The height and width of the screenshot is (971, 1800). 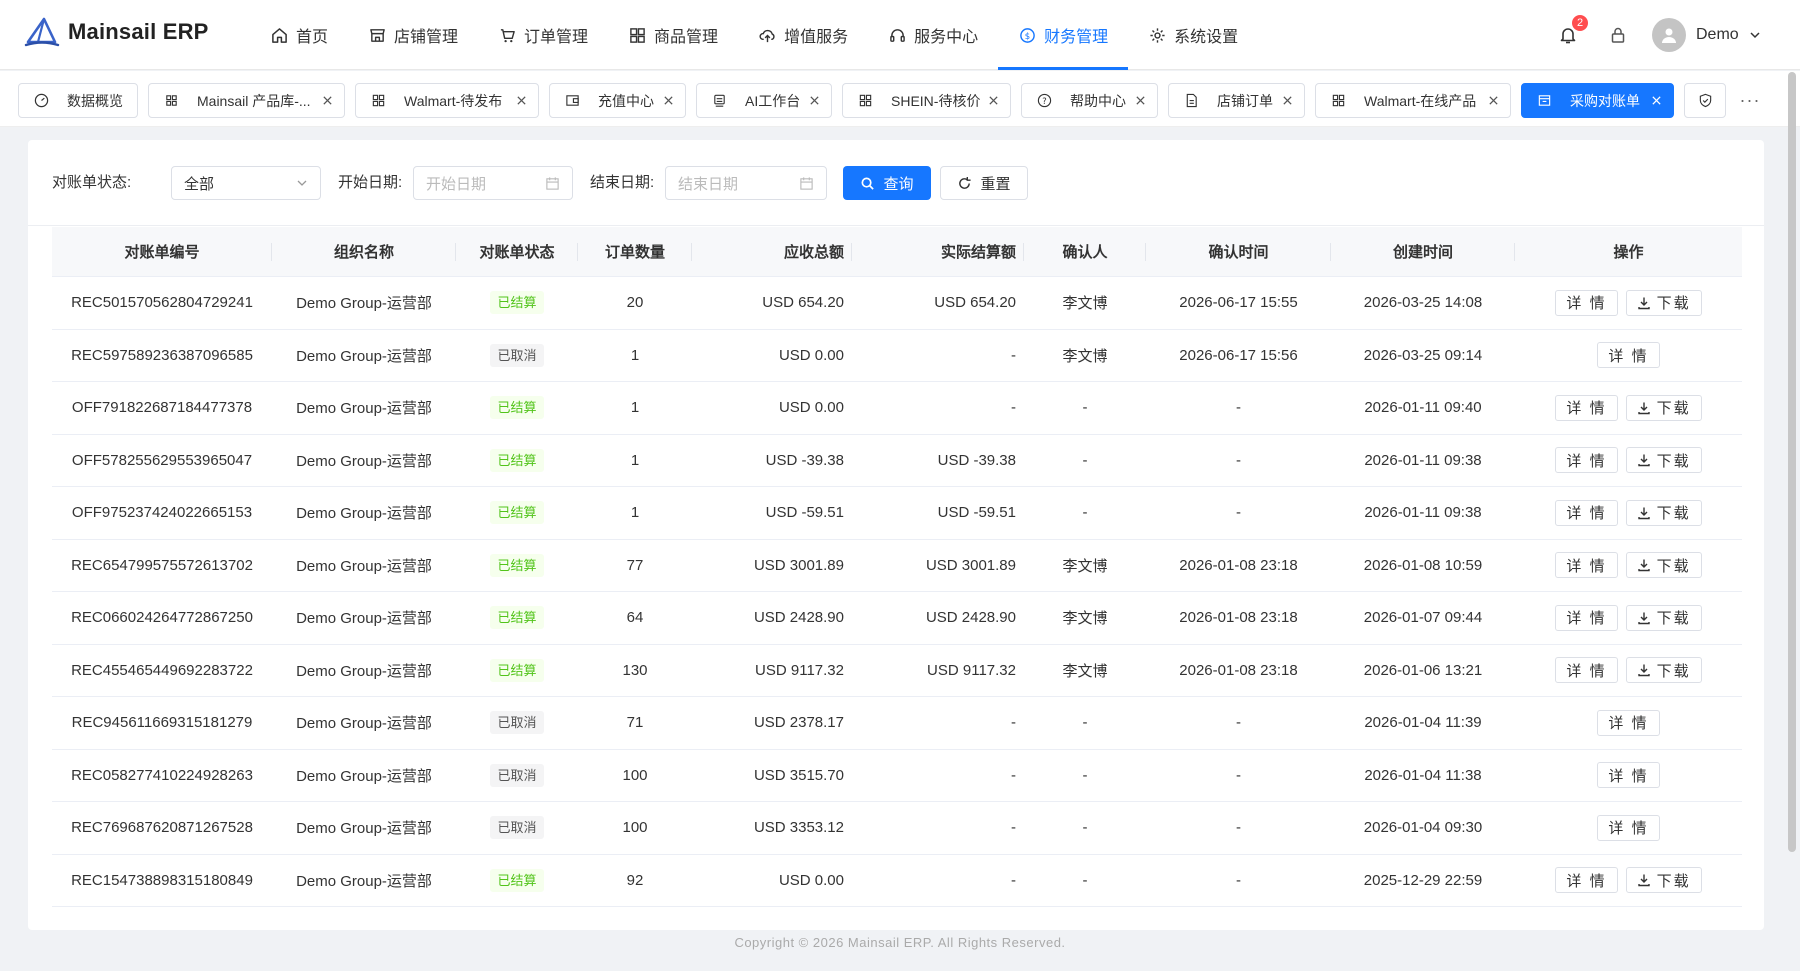 What do you see at coordinates (673, 35) in the screenshot?
I see `nav-item-products: 商品管理` at bounding box center [673, 35].